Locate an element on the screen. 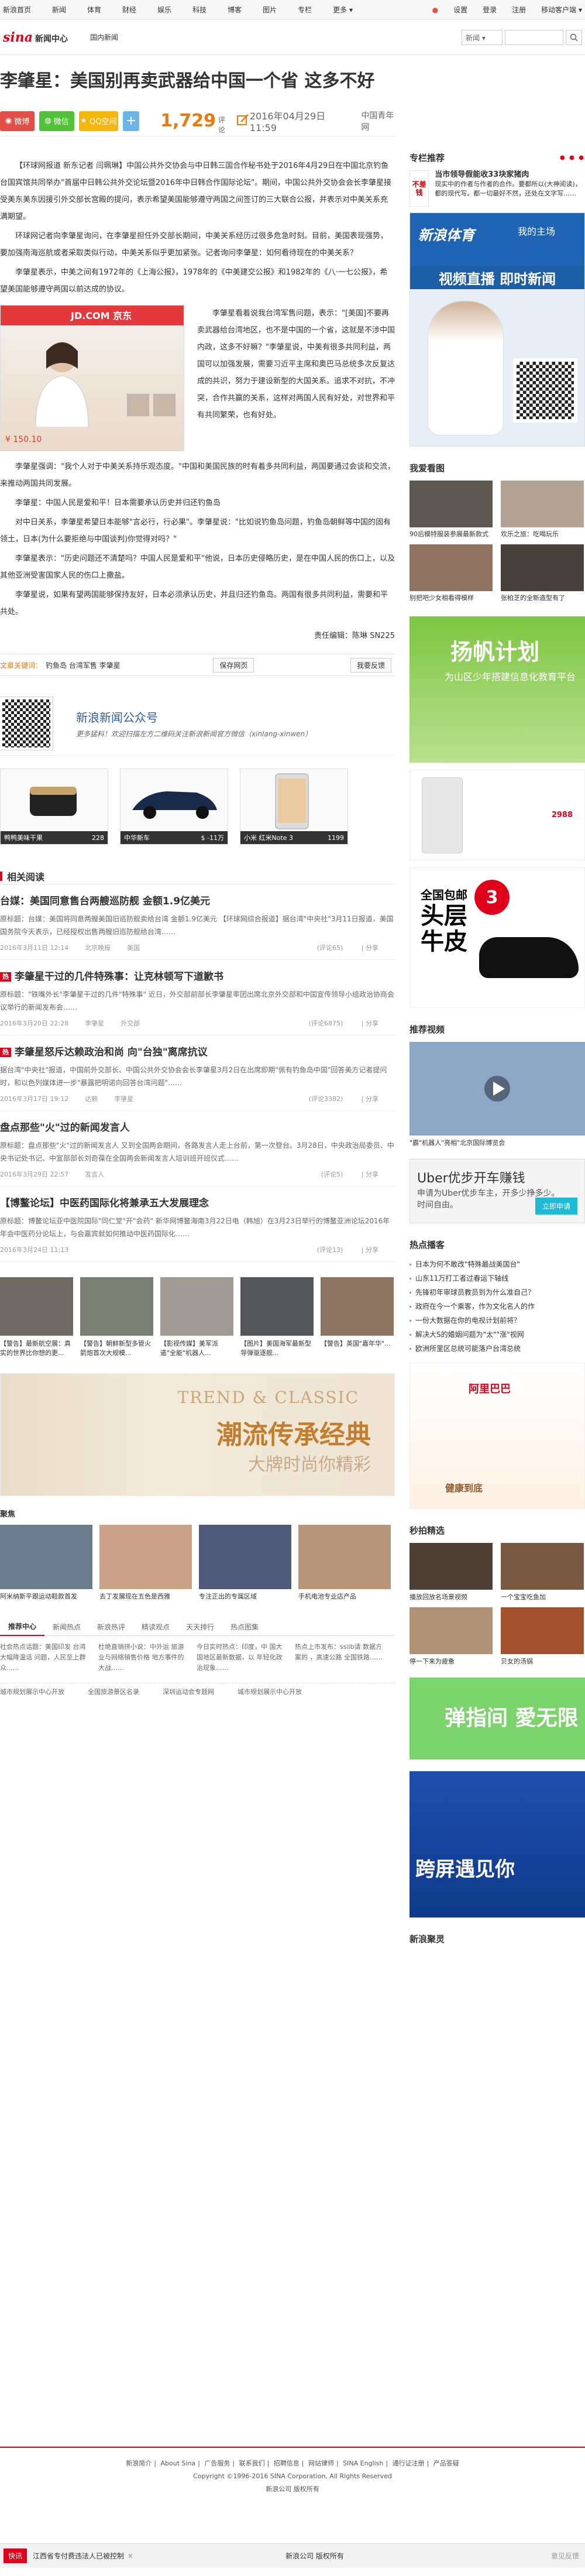 The width and height of the screenshot is (585, 2576). nav-ent: 娱乐 is located at coordinates (164, 10).